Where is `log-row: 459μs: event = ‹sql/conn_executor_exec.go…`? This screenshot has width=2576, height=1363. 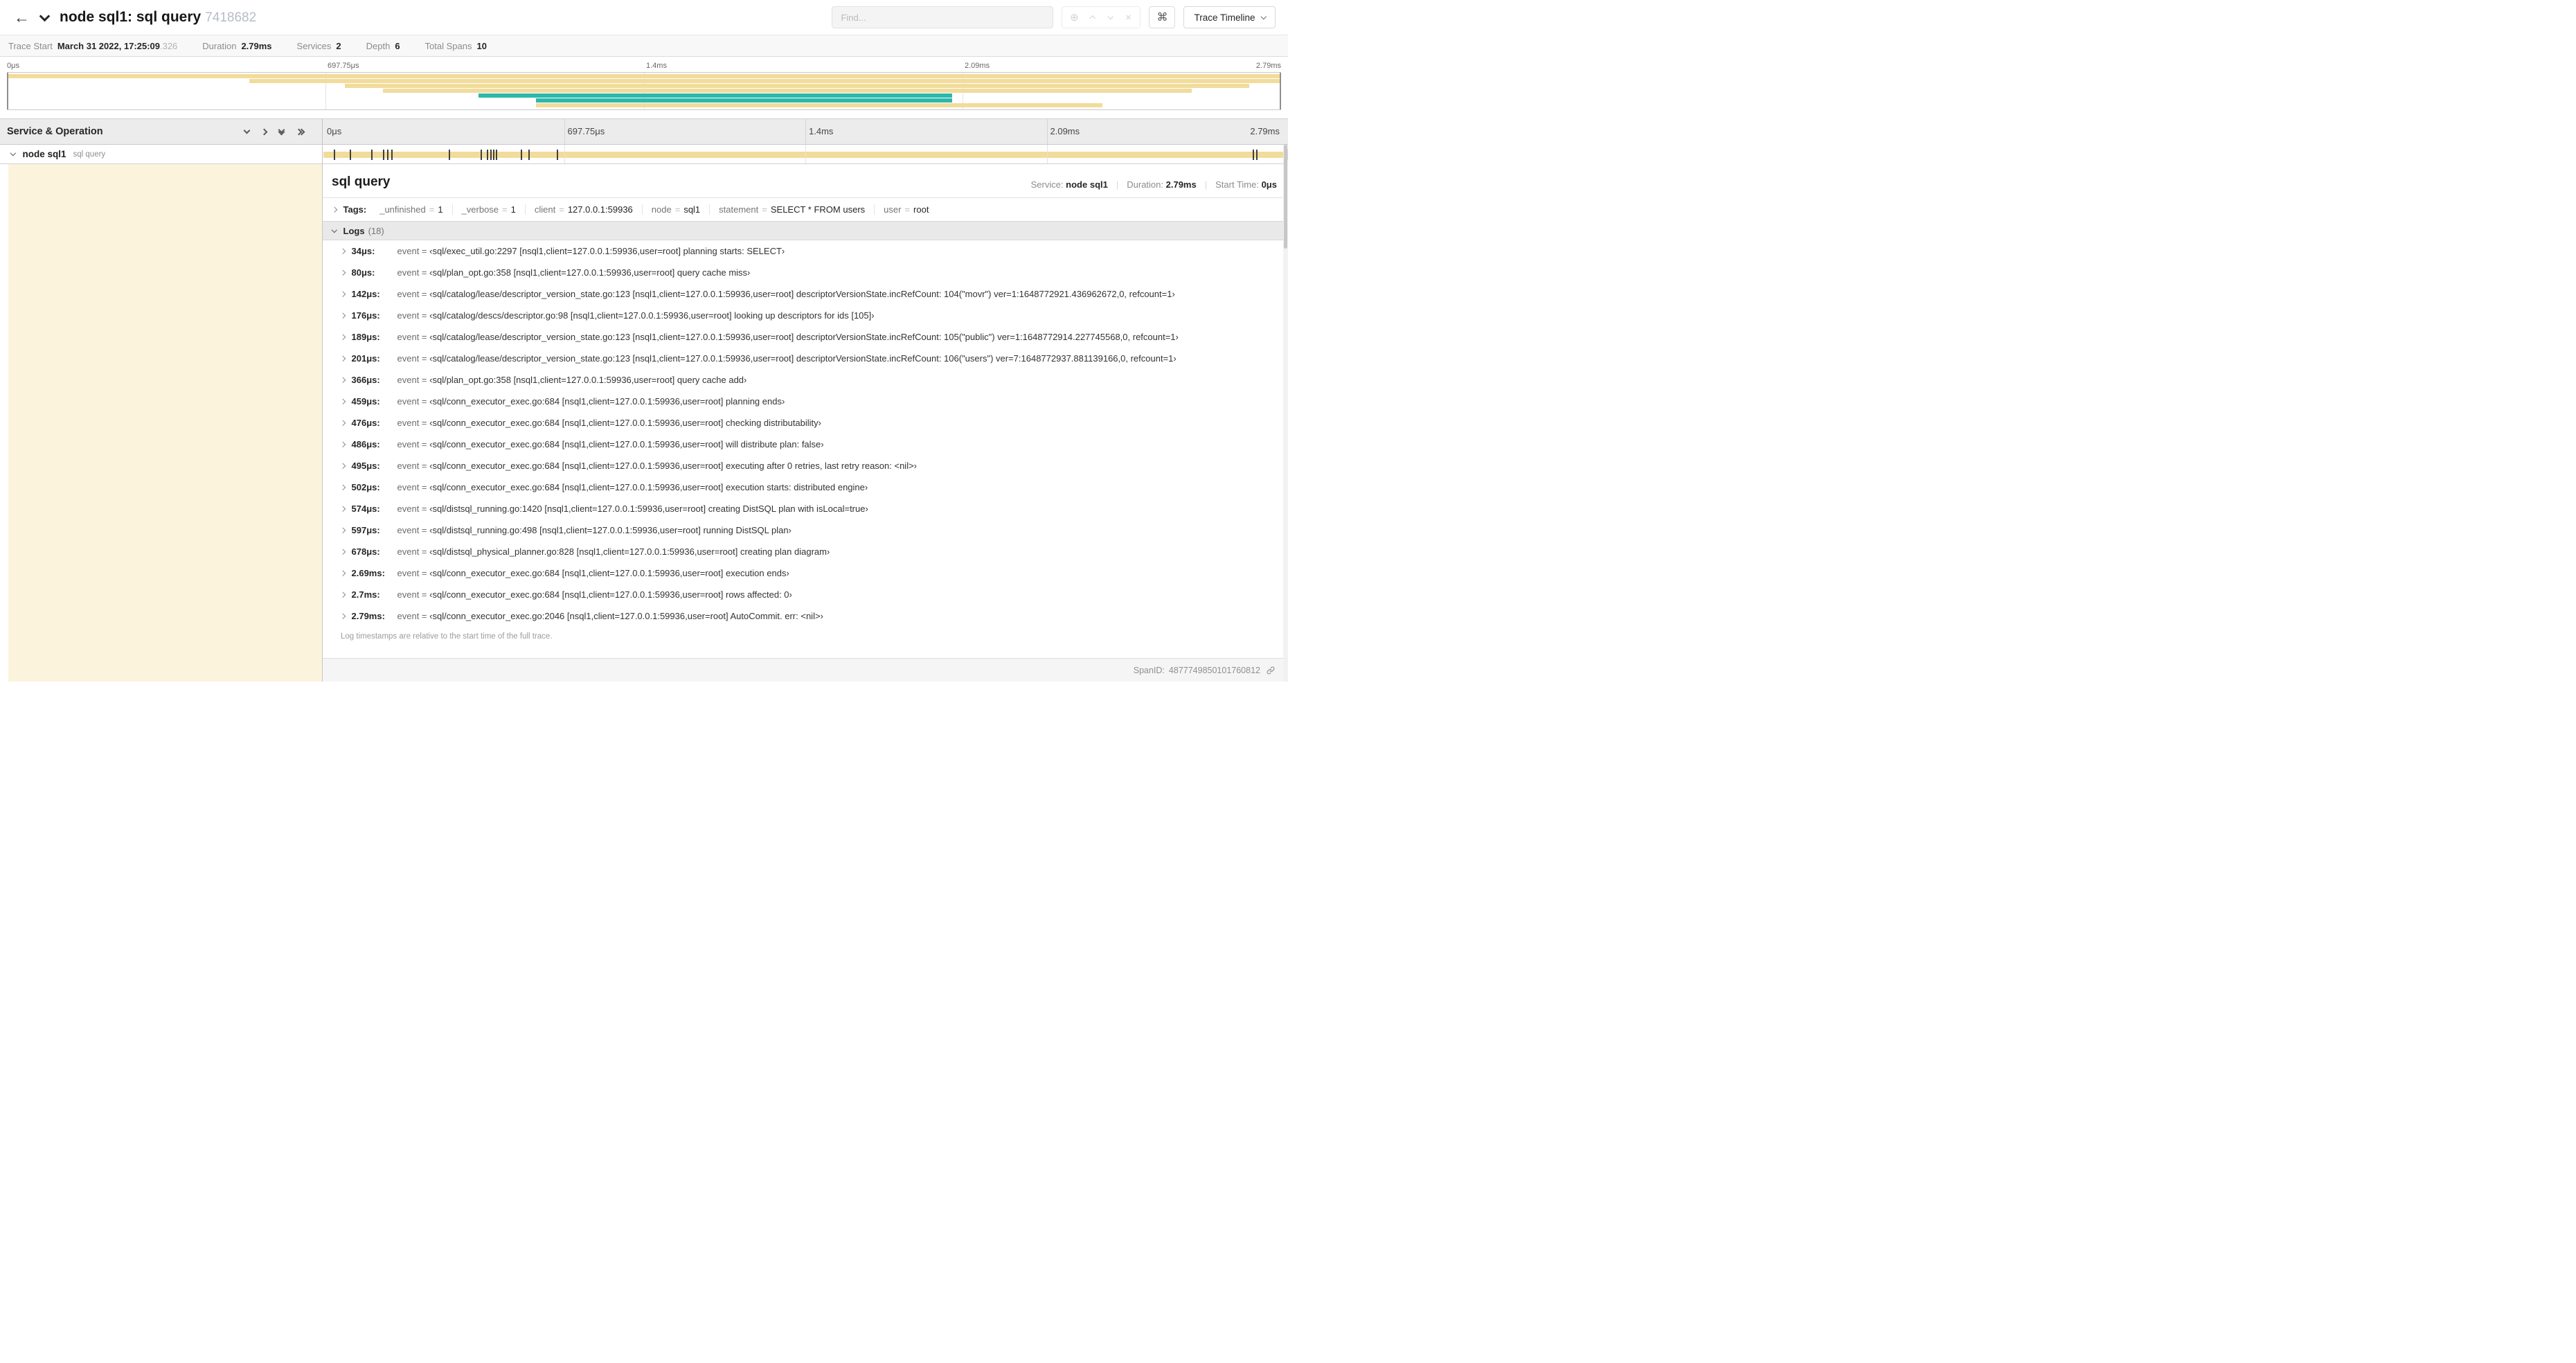 log-row: 459μs: event = ‹sql/conn_executor_exec.go… is located at coordinates (806, 401).